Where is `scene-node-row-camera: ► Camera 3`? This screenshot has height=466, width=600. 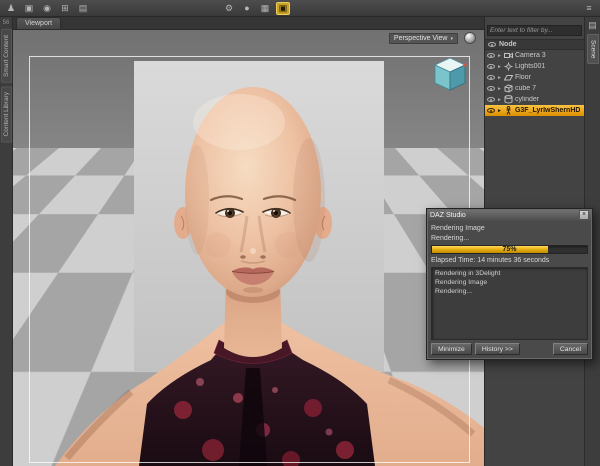
scene-node-row-camera: ► Camera 3 is located at coordinates (534, 55).